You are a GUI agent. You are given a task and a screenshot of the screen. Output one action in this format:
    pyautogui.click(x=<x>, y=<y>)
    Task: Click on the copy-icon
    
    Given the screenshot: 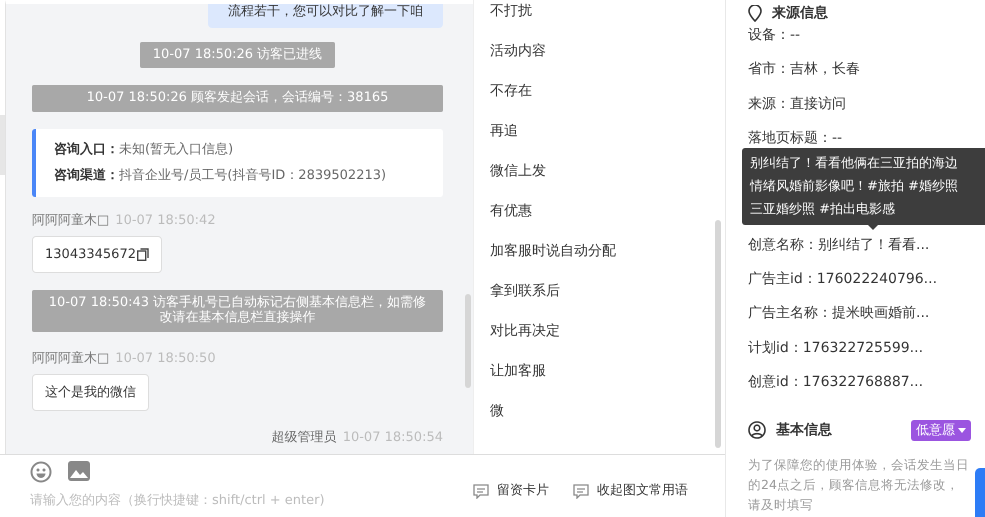 What is the action you would take?
    pyautogui.click(x=142, y=255)
    